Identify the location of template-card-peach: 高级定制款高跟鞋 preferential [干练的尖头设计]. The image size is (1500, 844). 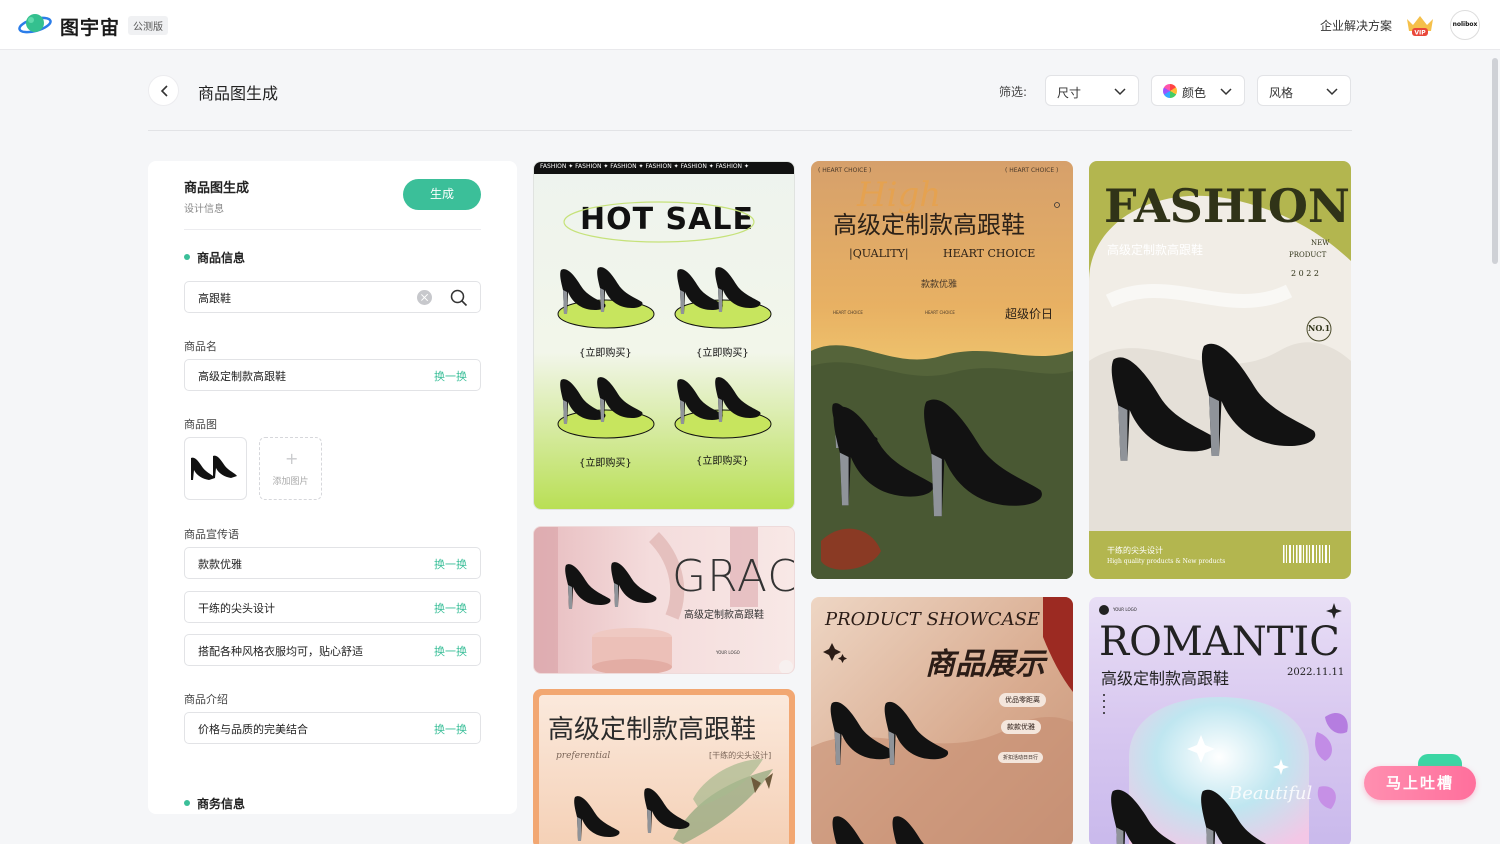
(664, 766).